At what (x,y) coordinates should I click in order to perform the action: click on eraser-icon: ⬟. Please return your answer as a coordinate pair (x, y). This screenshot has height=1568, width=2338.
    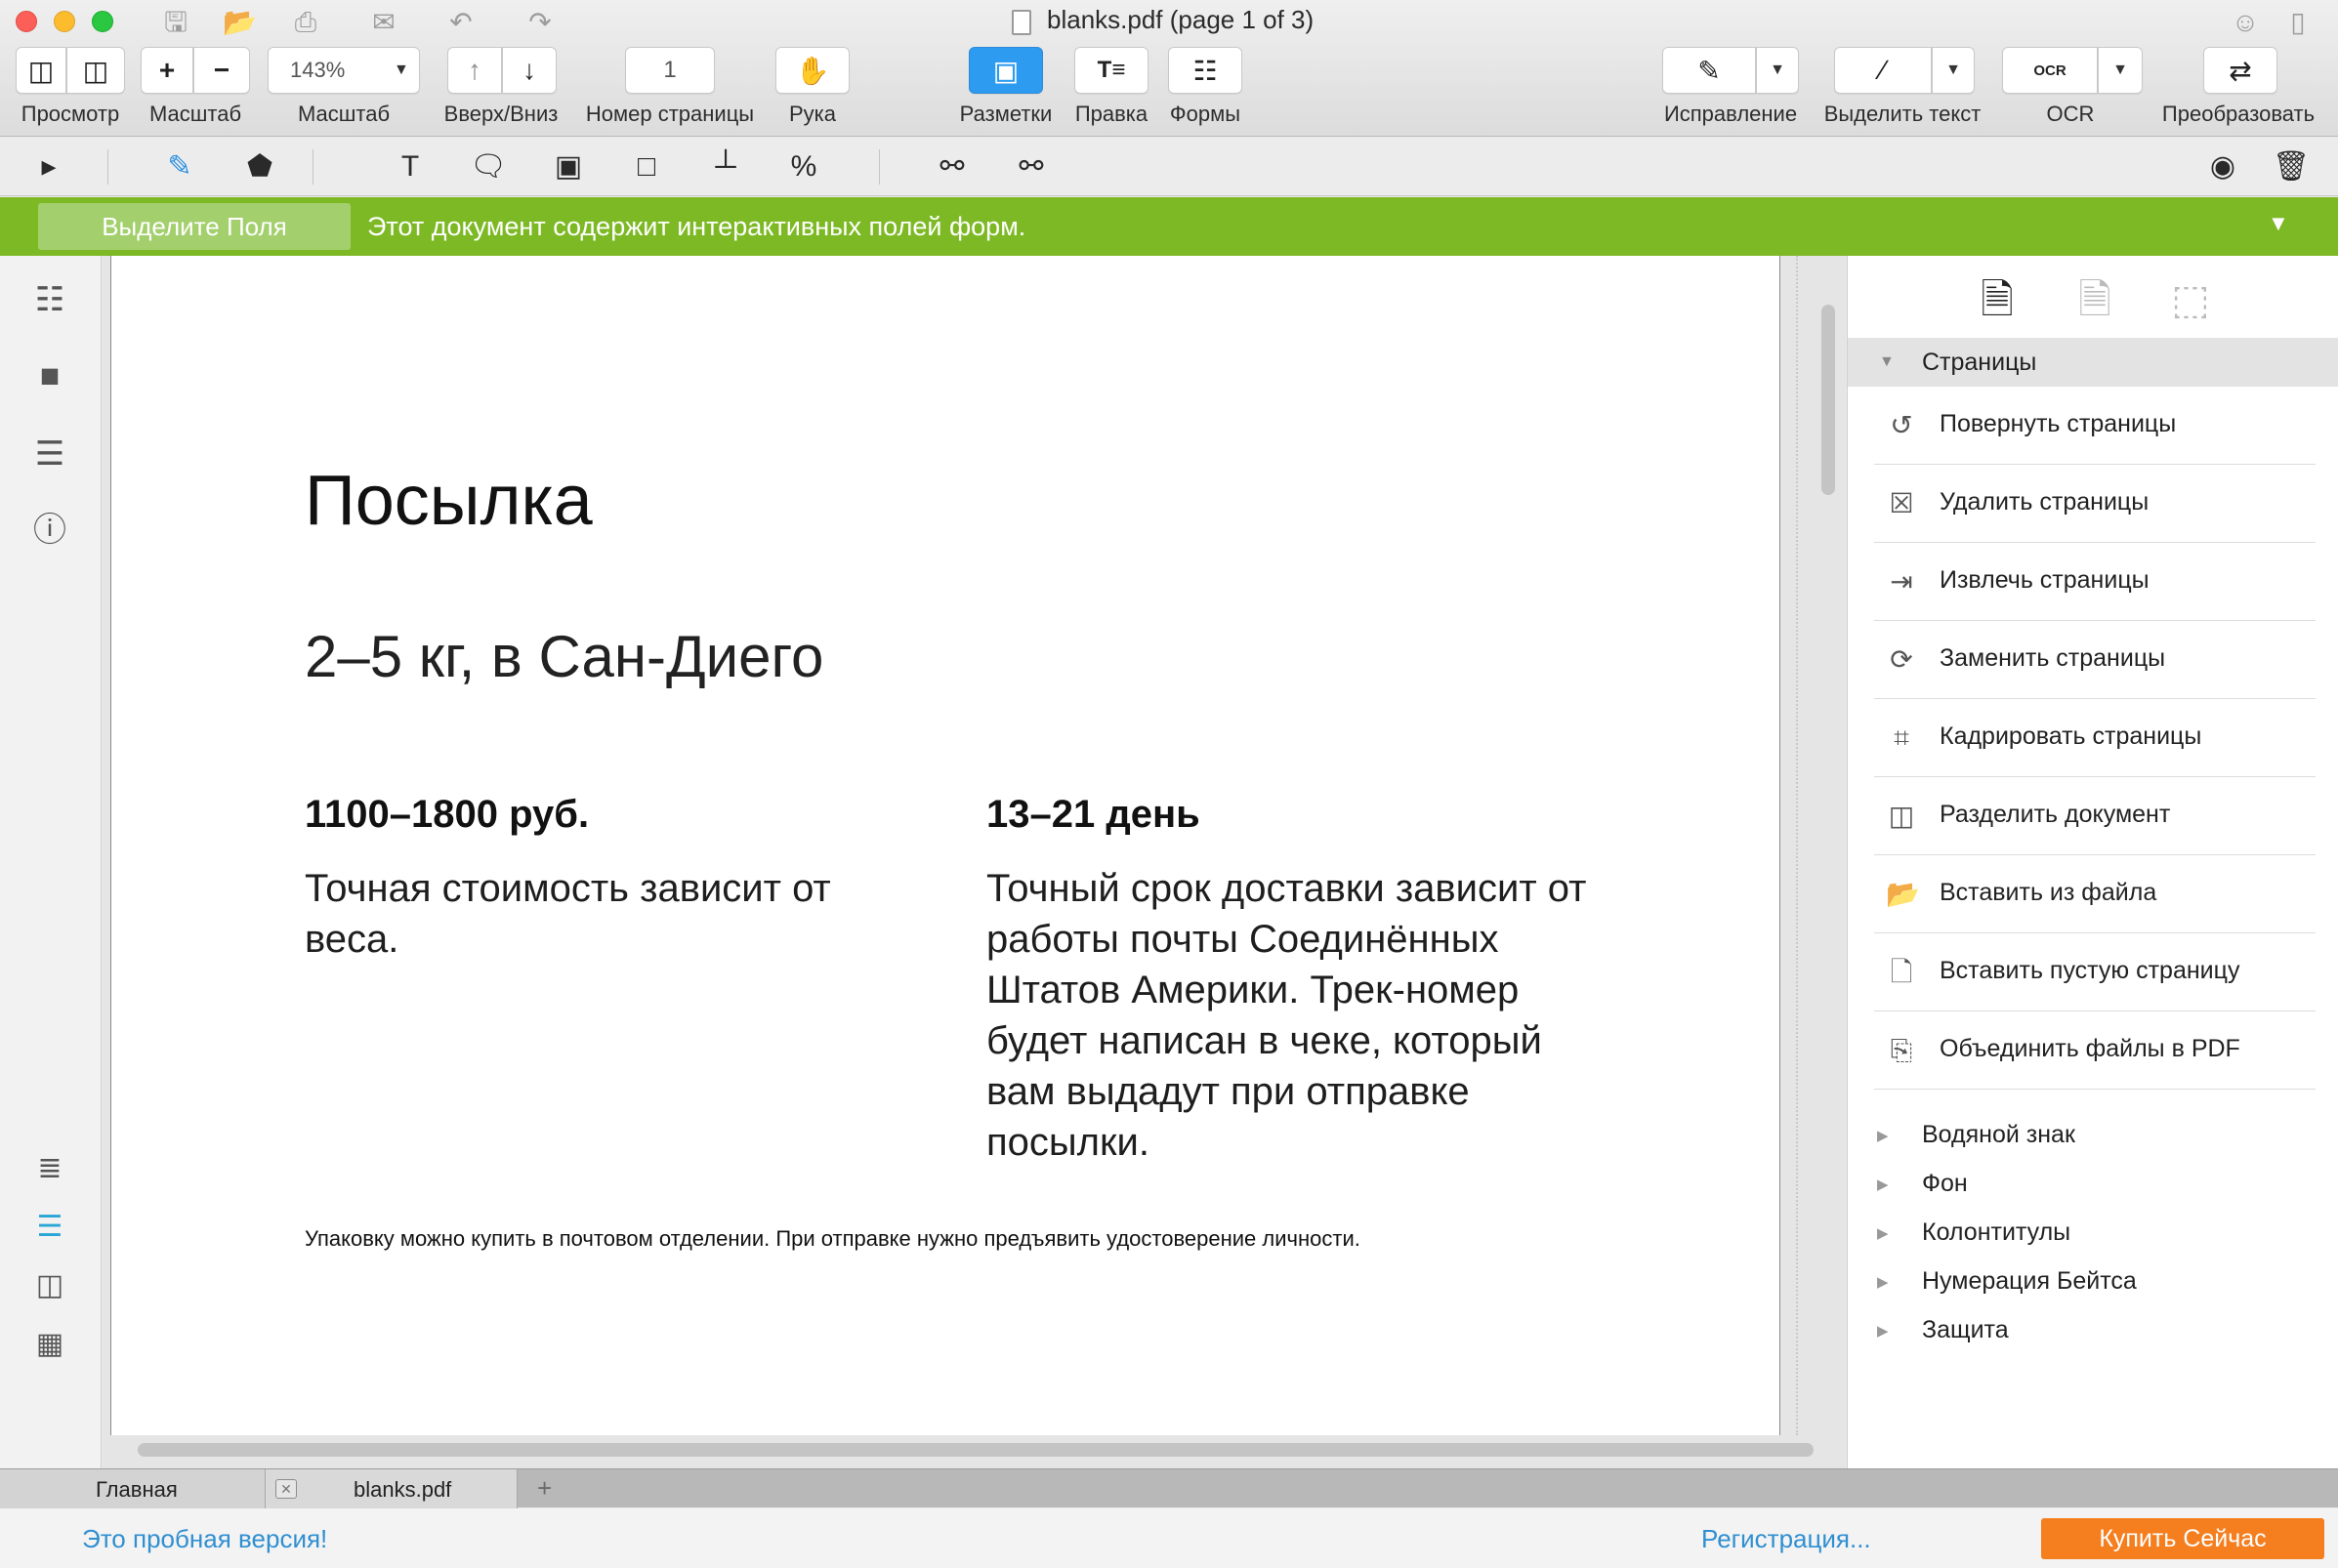
    Looking at the image, I should click on (259, 167).